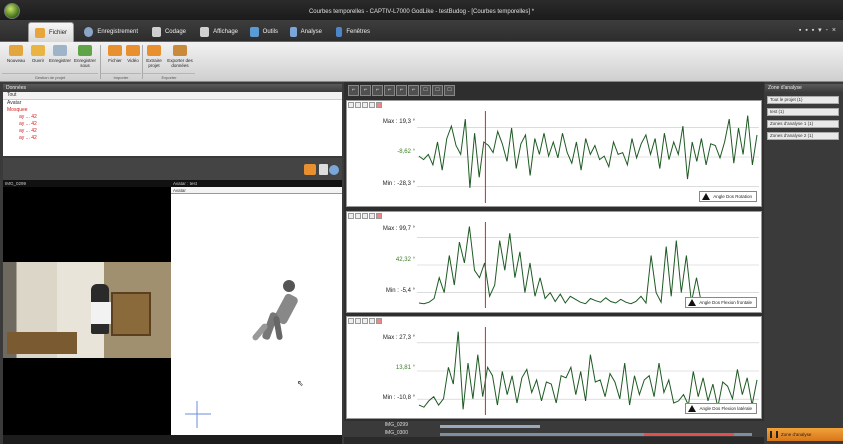 The height and width of the screenshot is (444, 843). I want to click on export-data-button: Exporter des données, so click(180, 56).